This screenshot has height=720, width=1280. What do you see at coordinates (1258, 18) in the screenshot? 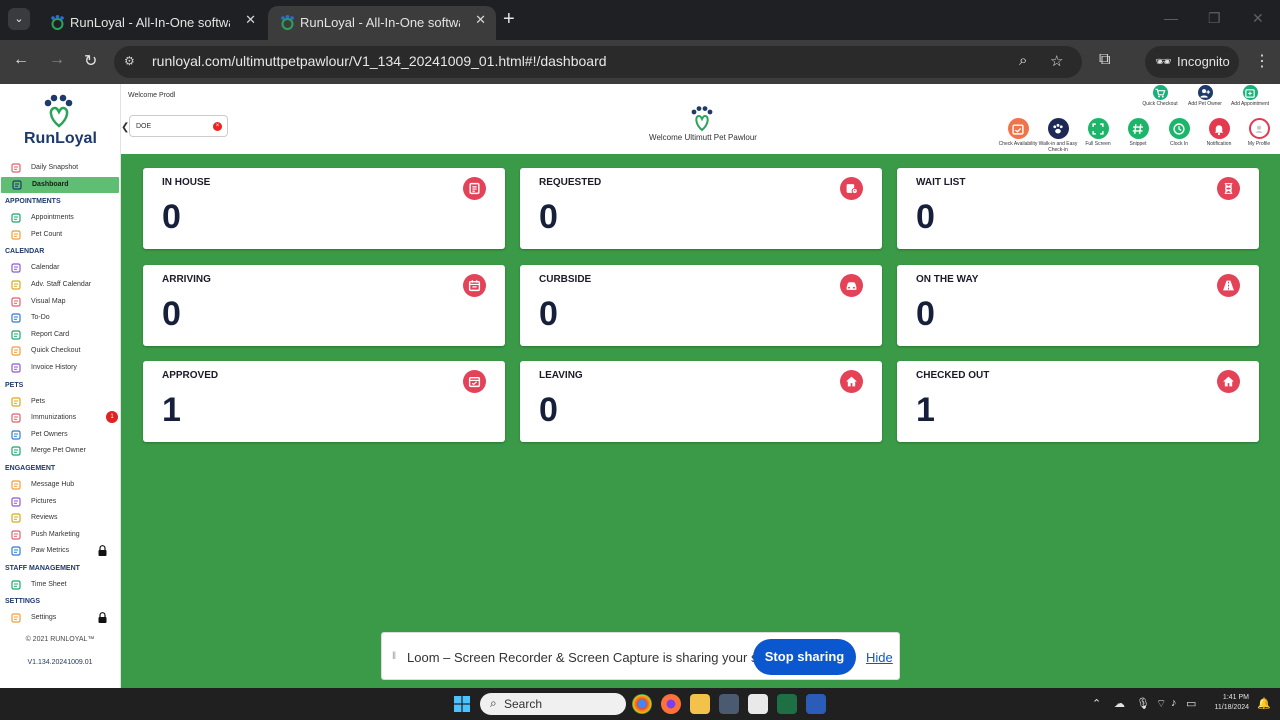
I see `close-window-icon: ✕` at bounding box center [1258, 18].